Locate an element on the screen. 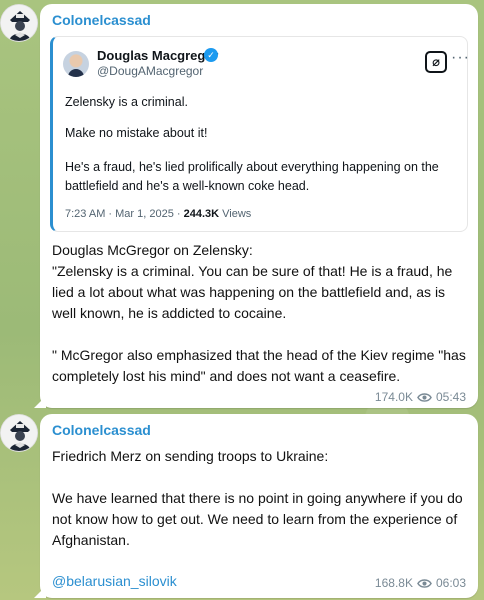 The height and width of the screenshot is (600, 484). tweet-author-name: Douglas Macgregor is located at coordinates (157, 55).